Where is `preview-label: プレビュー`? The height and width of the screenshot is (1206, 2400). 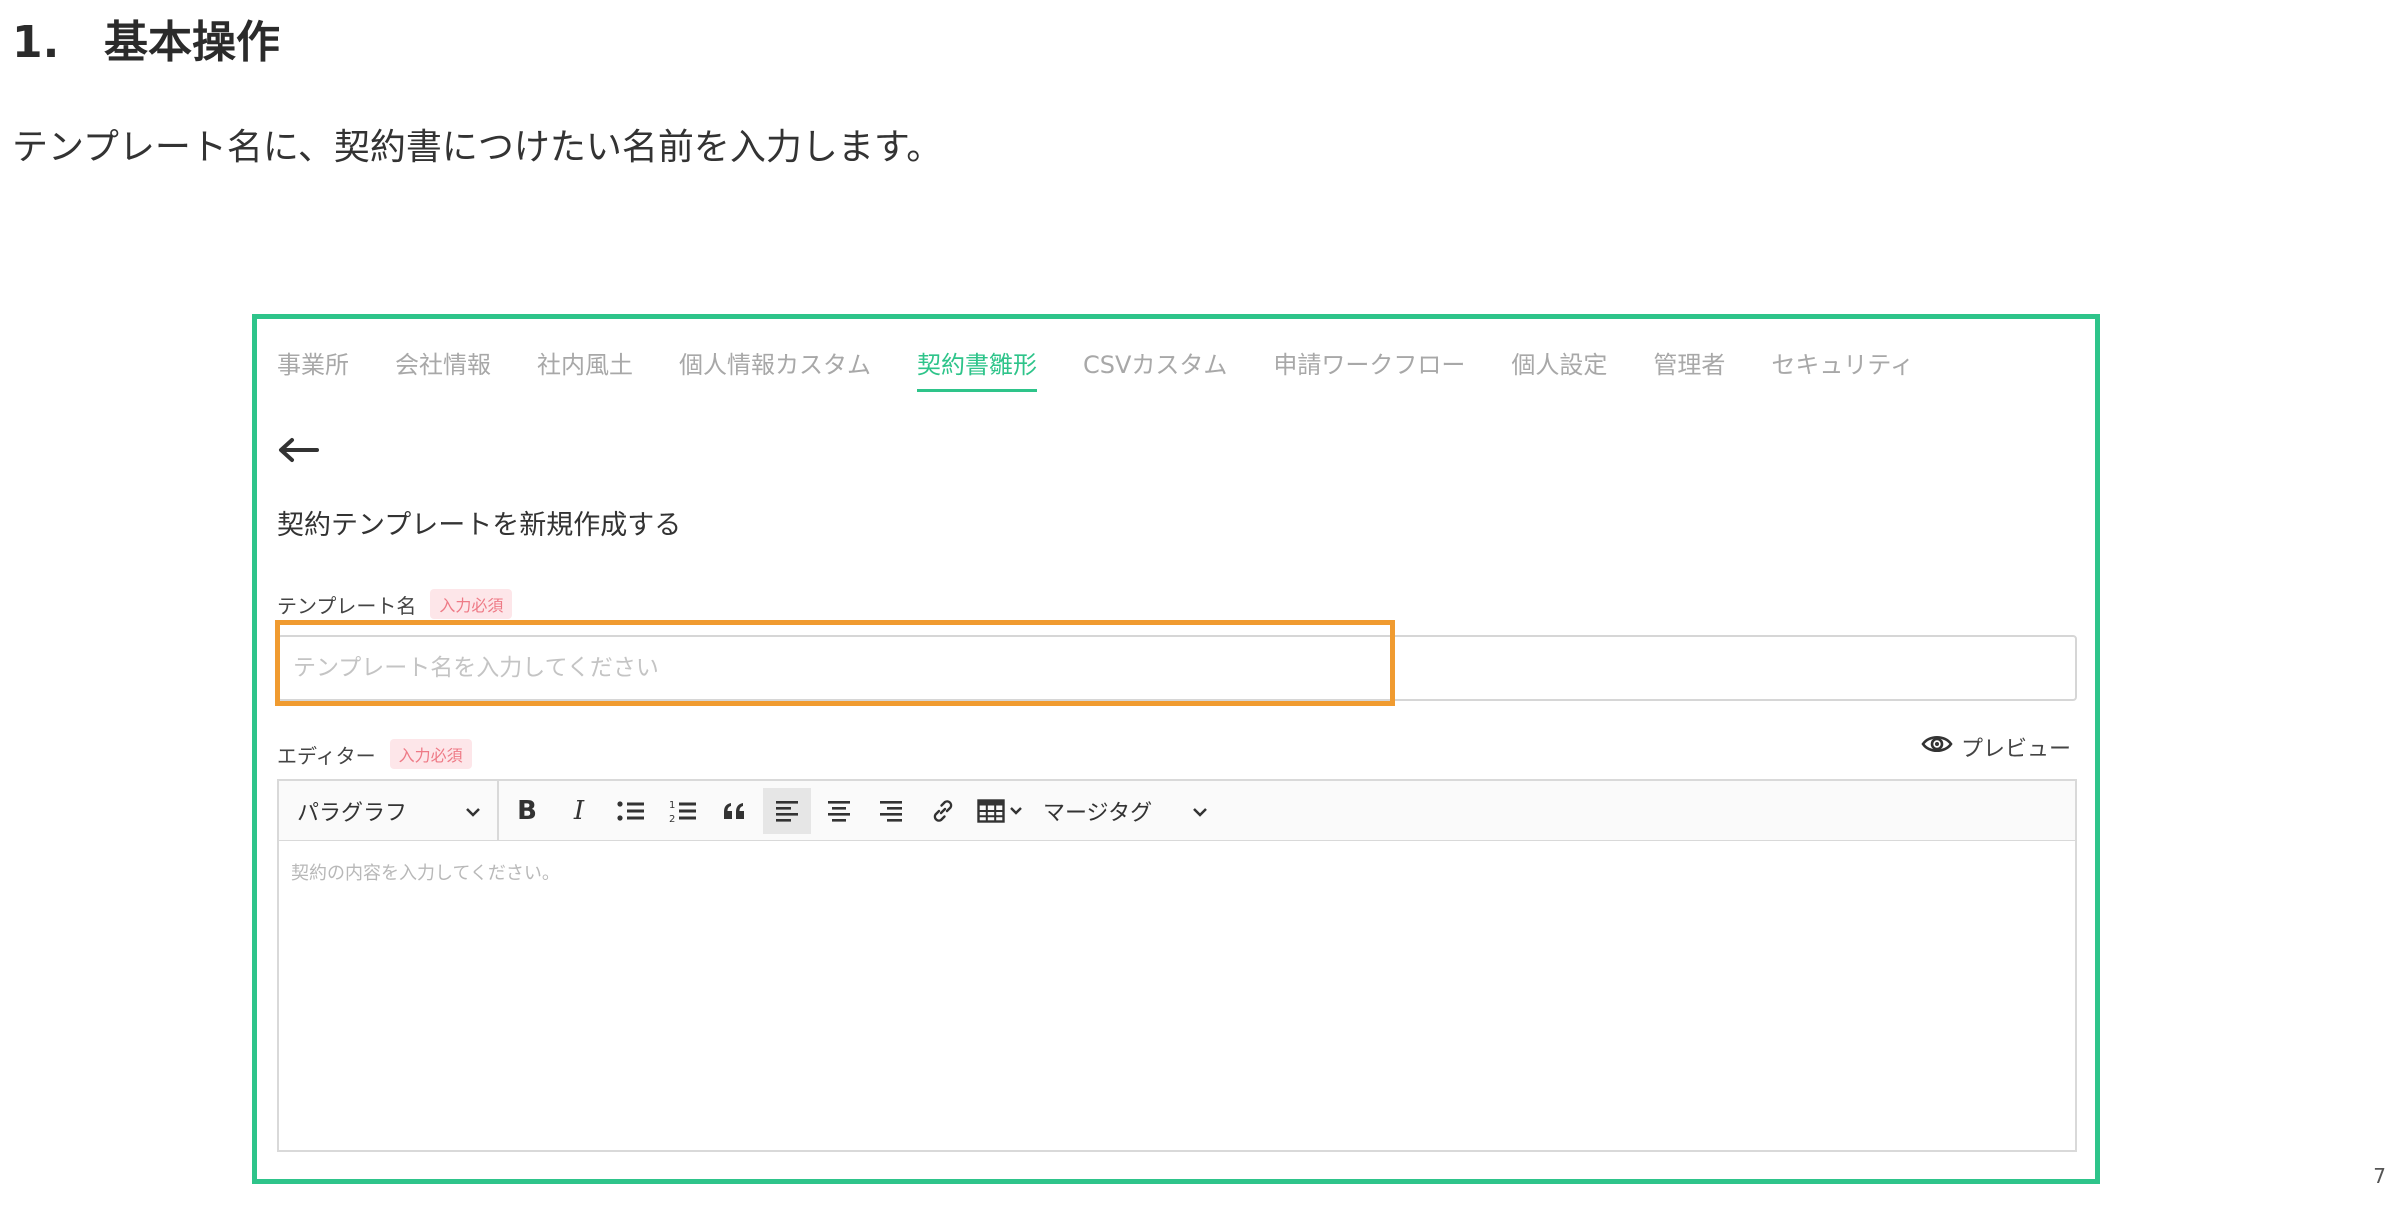
preview-label: プレビュー is located at coordinates (2015, 749).